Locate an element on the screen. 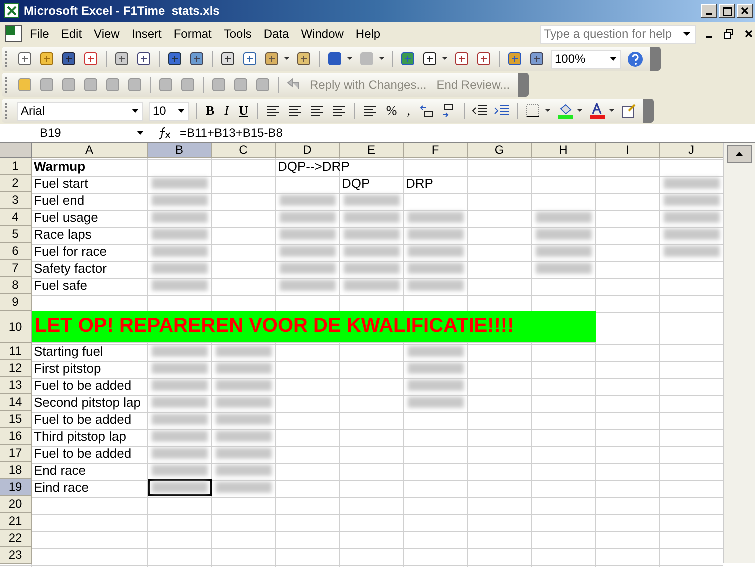 The width and height of the screenshot is (755, 567). text-style-button: B is located at coordinates (210, 111).